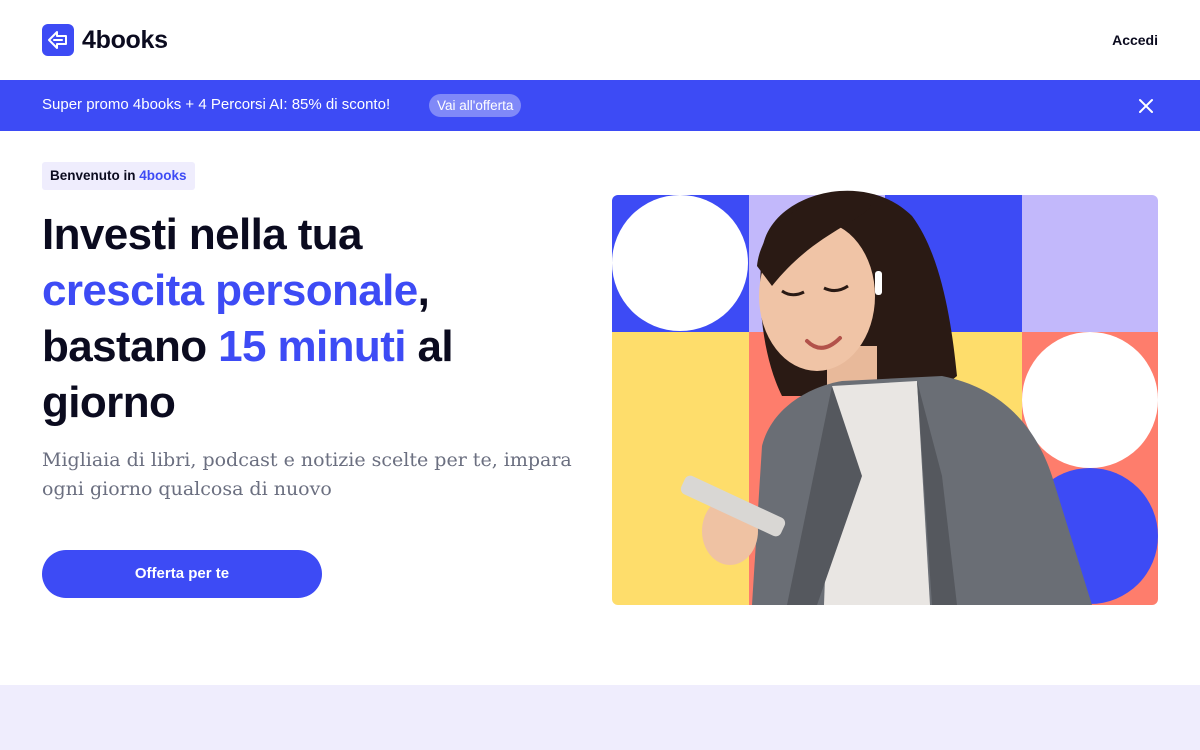 The height and width of the screenshot is (750, 1200). Describe the element at coordinates (58, 40) in the screenshot. I see `arrow-logo-icon` at that location.